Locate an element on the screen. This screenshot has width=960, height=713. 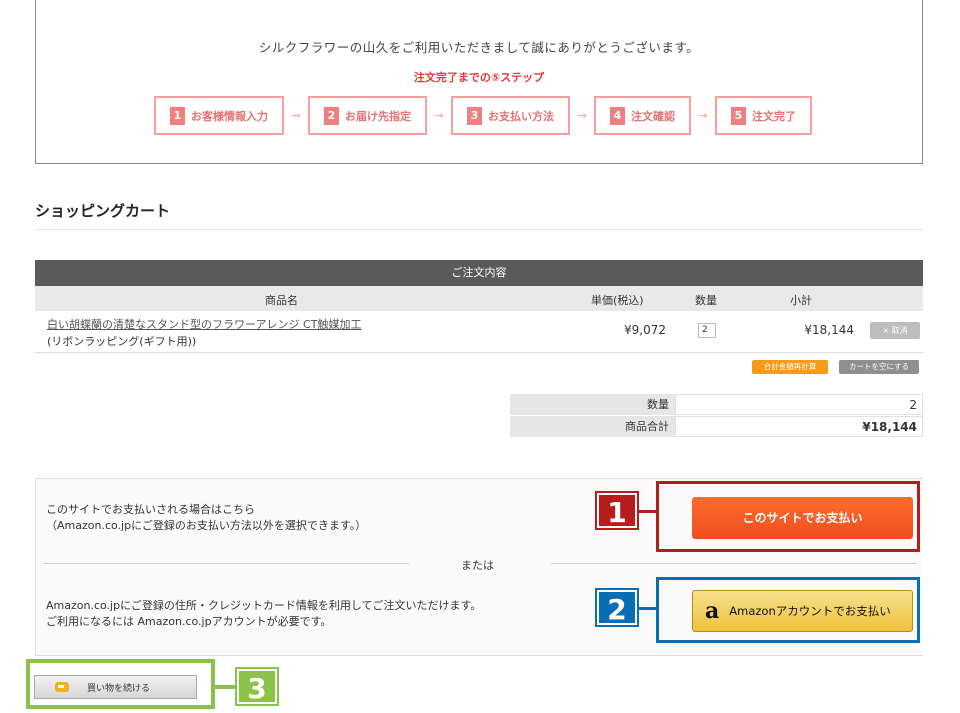
thanks-message: シルクフラワーの山久をご利用いただきまして誠にありがとうございます。 is located at coordinates (479, 47).